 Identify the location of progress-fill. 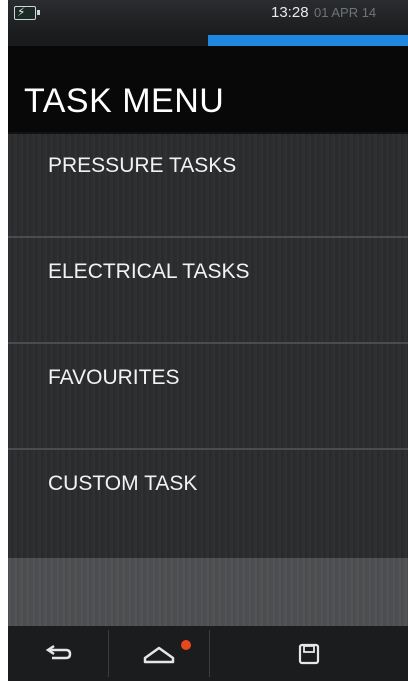
(308, 40).